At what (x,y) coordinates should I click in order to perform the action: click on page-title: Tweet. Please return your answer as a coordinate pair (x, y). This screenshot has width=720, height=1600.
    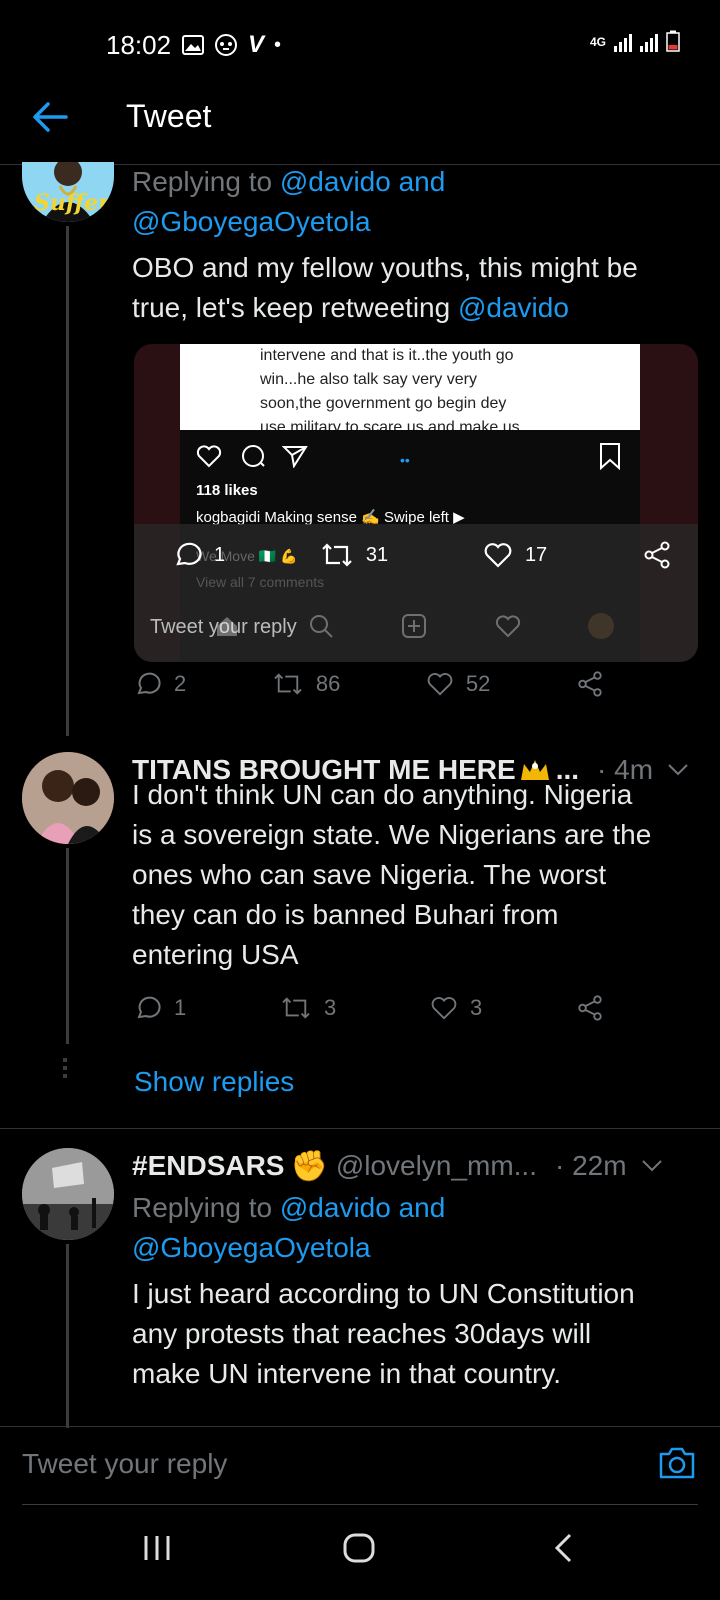
    Looking at the image, I should click on (169, 116).